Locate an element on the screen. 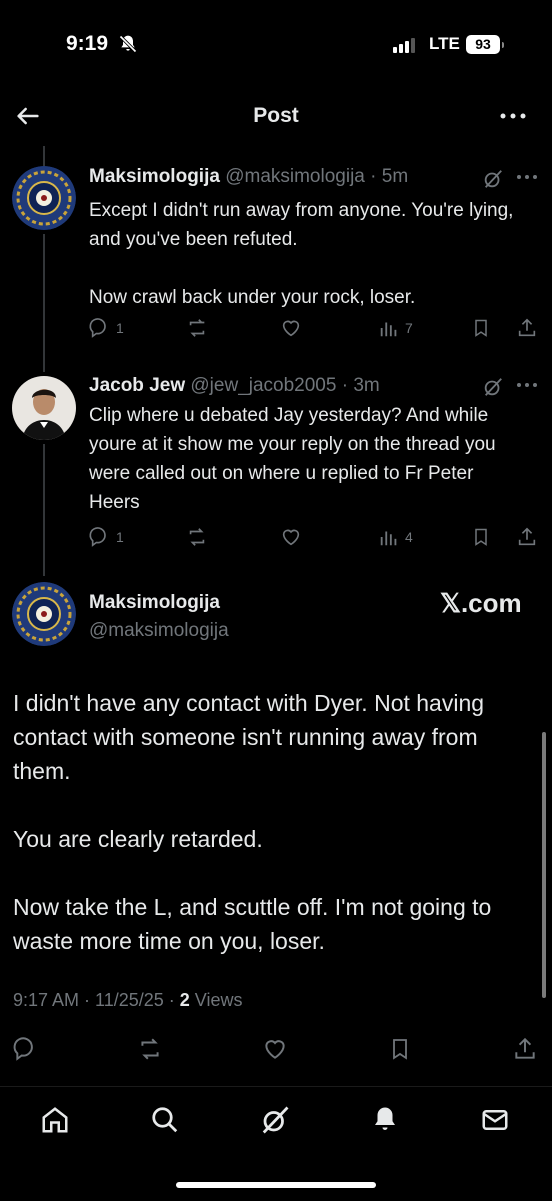 The image size is (552, 1201). view-count: 7 is located at coordinates (409, 328).